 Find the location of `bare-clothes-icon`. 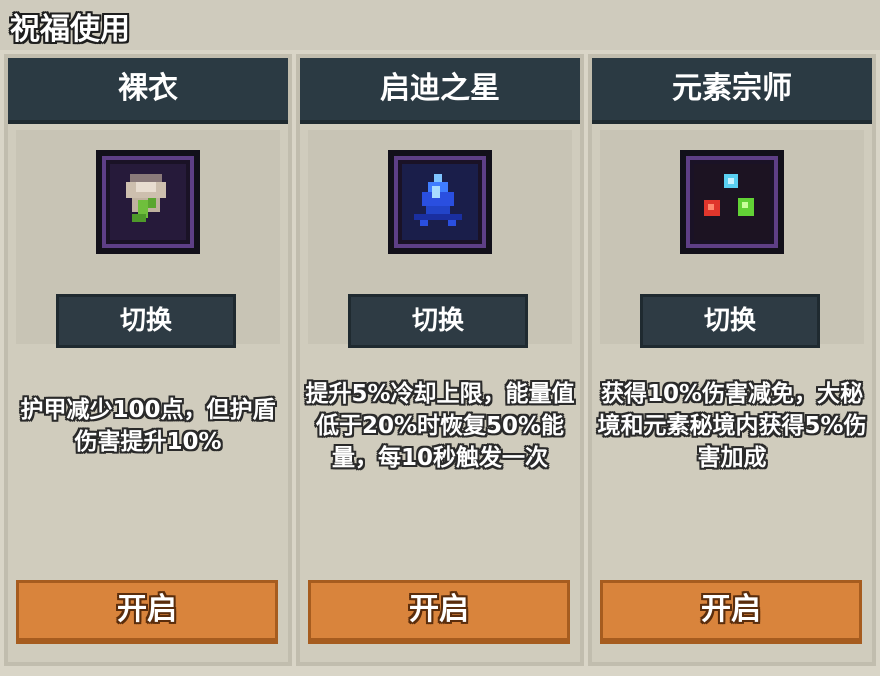

bare-clothes-icon is located at coordinates (146, 198).